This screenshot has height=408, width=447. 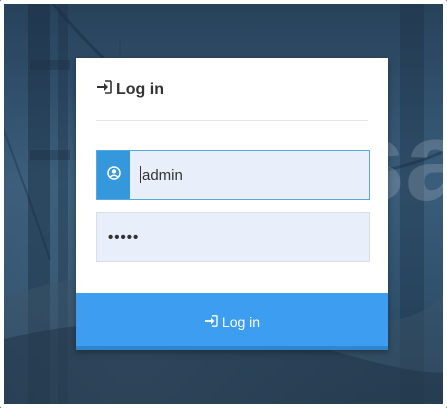 I want to click on text-caret, so click(x=140, y=174).